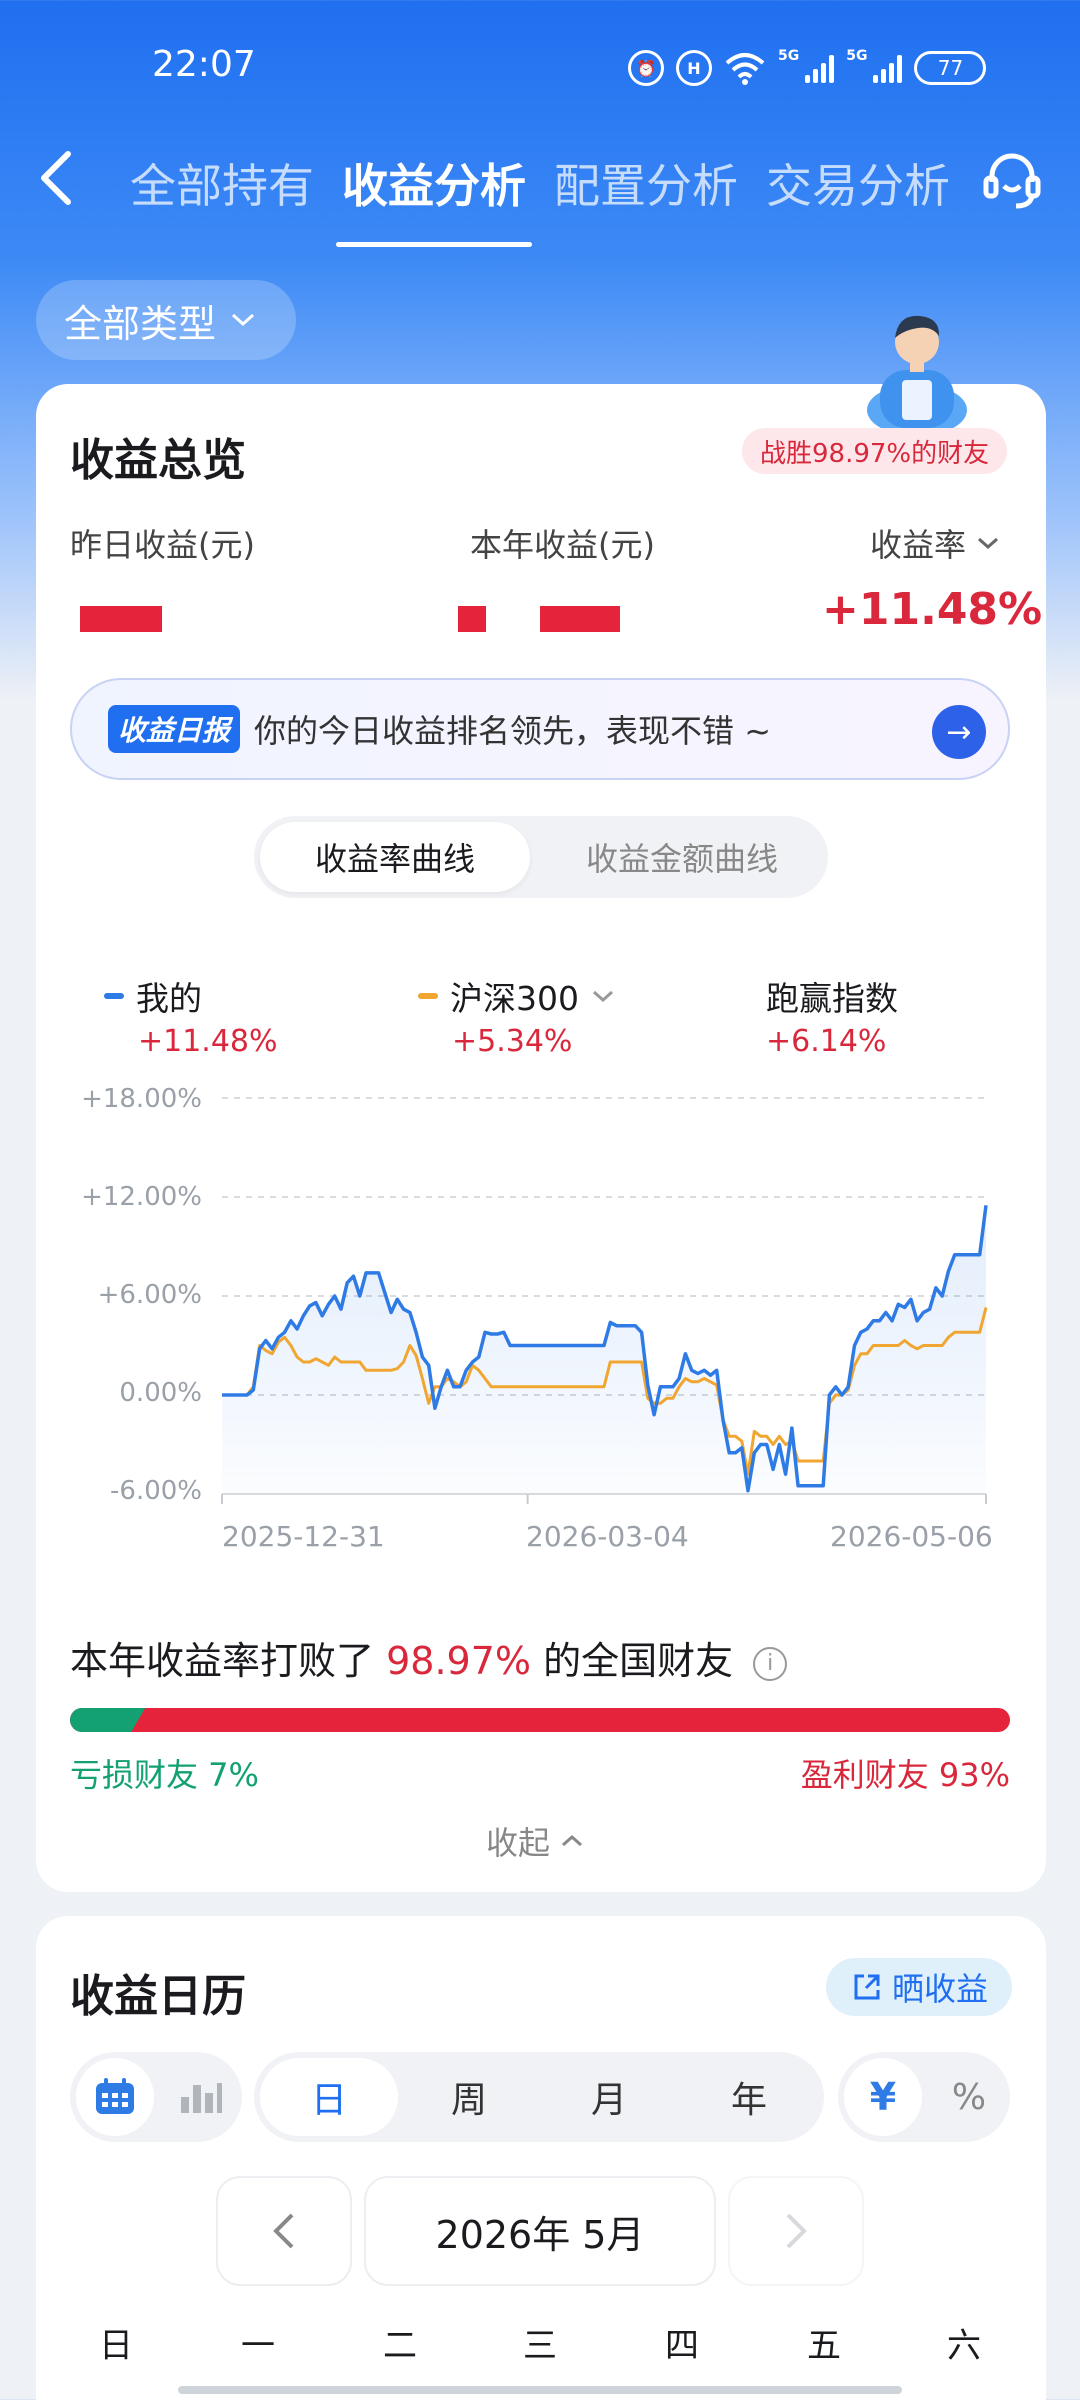 This screenshot has height=2400, width=1080. I want to click on period-day: 日, so click(329, 2097).